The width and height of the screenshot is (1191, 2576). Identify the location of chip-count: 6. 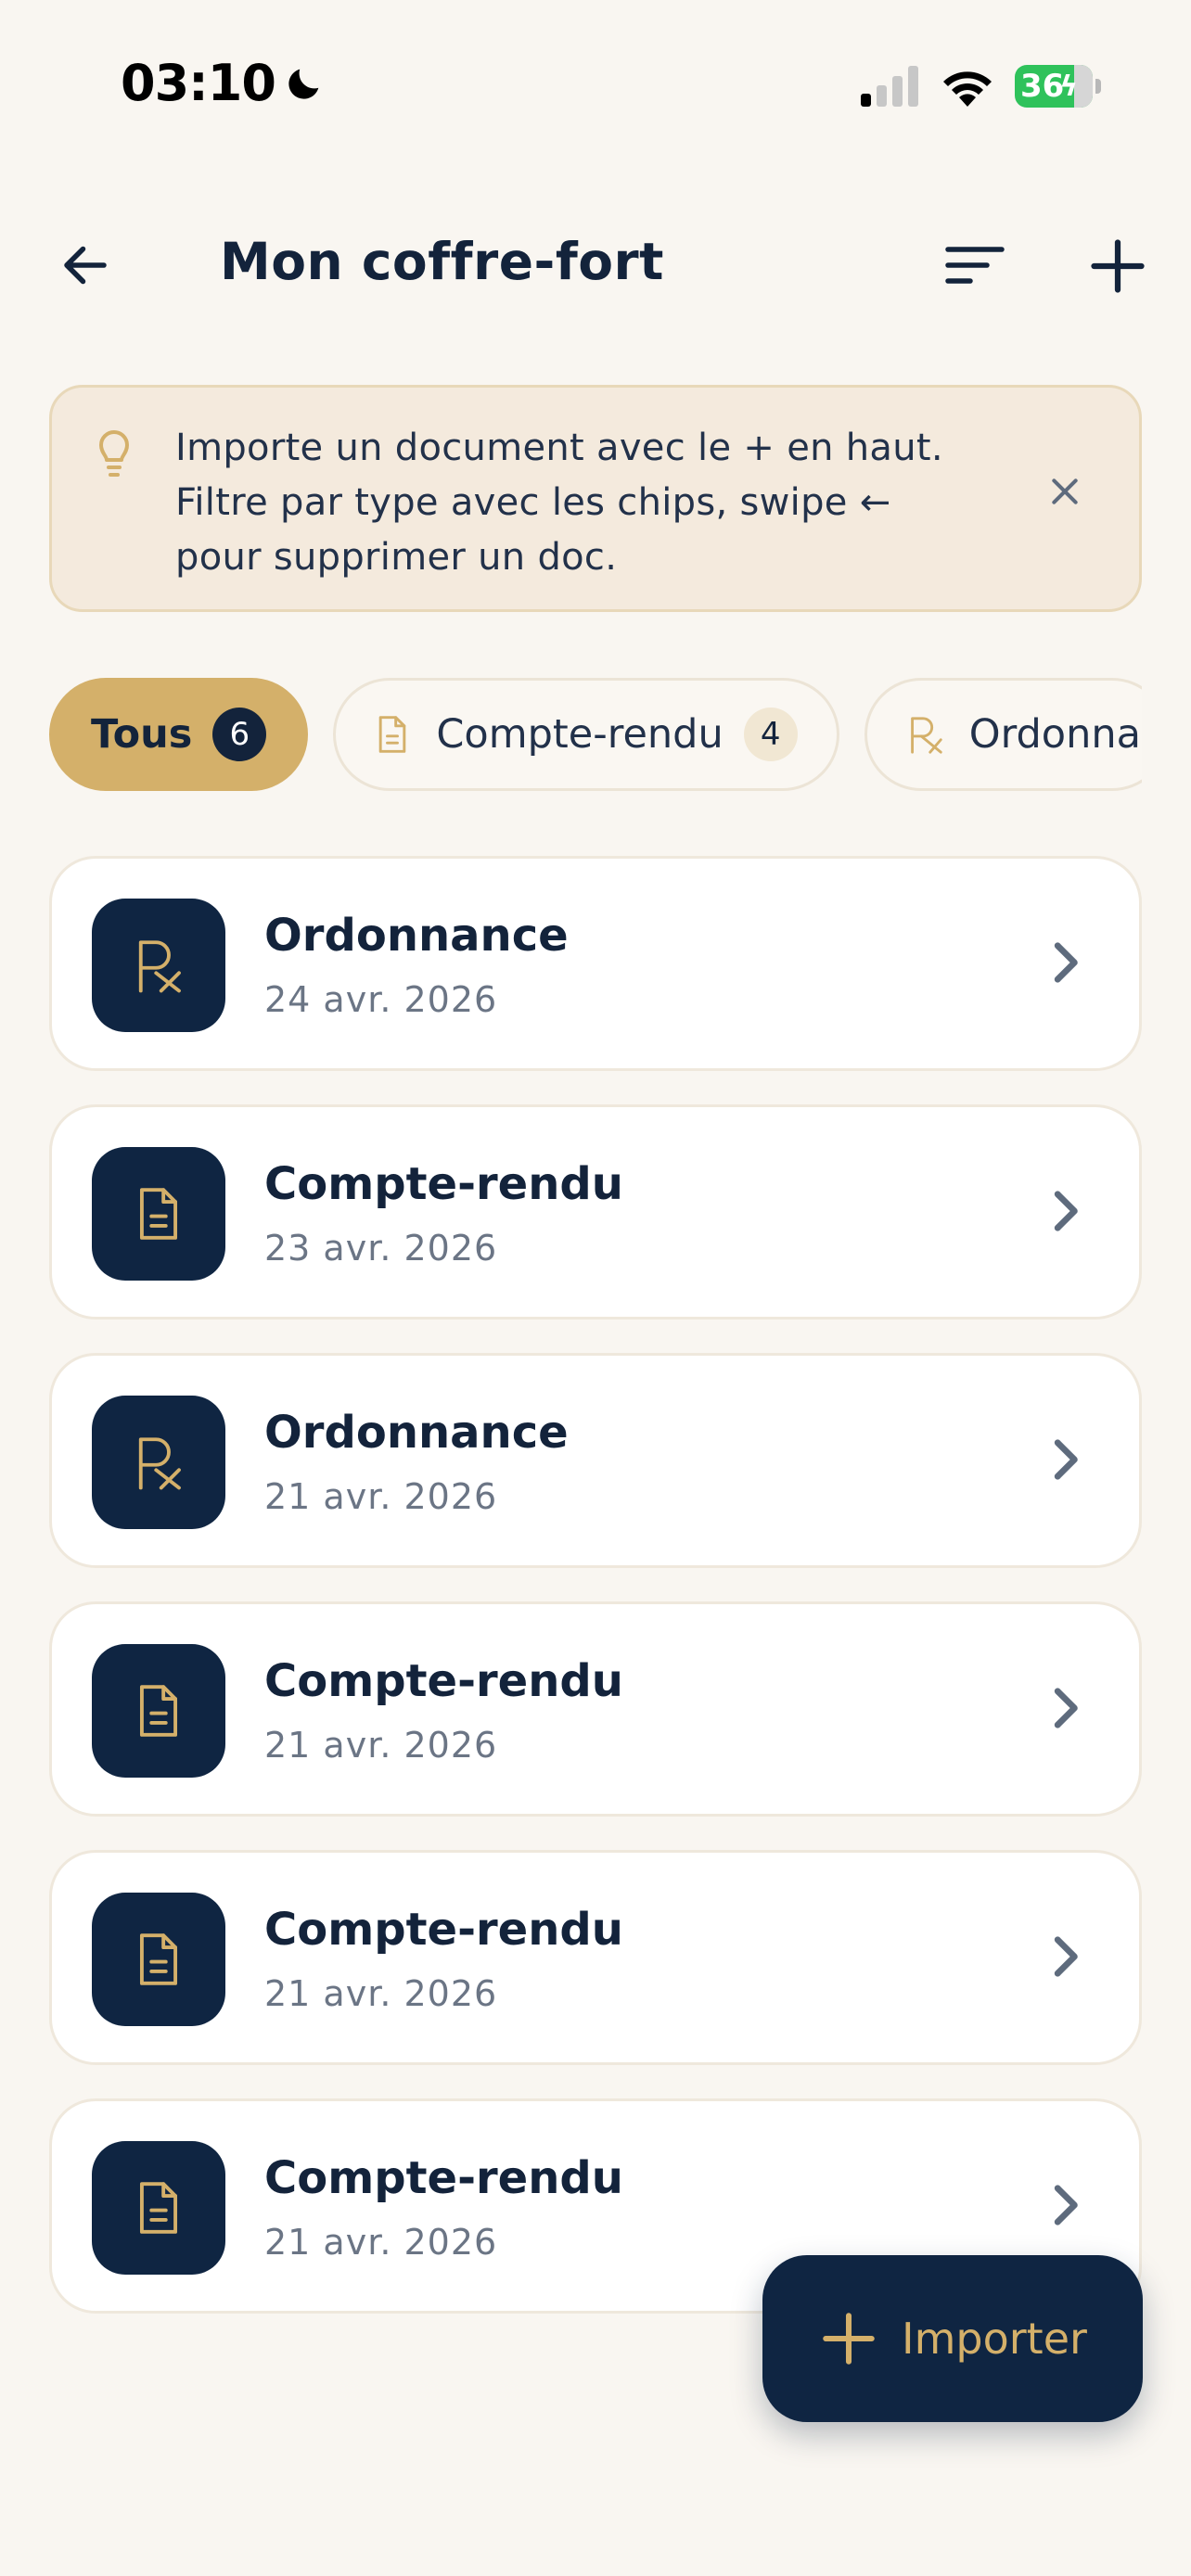
(239, 734).